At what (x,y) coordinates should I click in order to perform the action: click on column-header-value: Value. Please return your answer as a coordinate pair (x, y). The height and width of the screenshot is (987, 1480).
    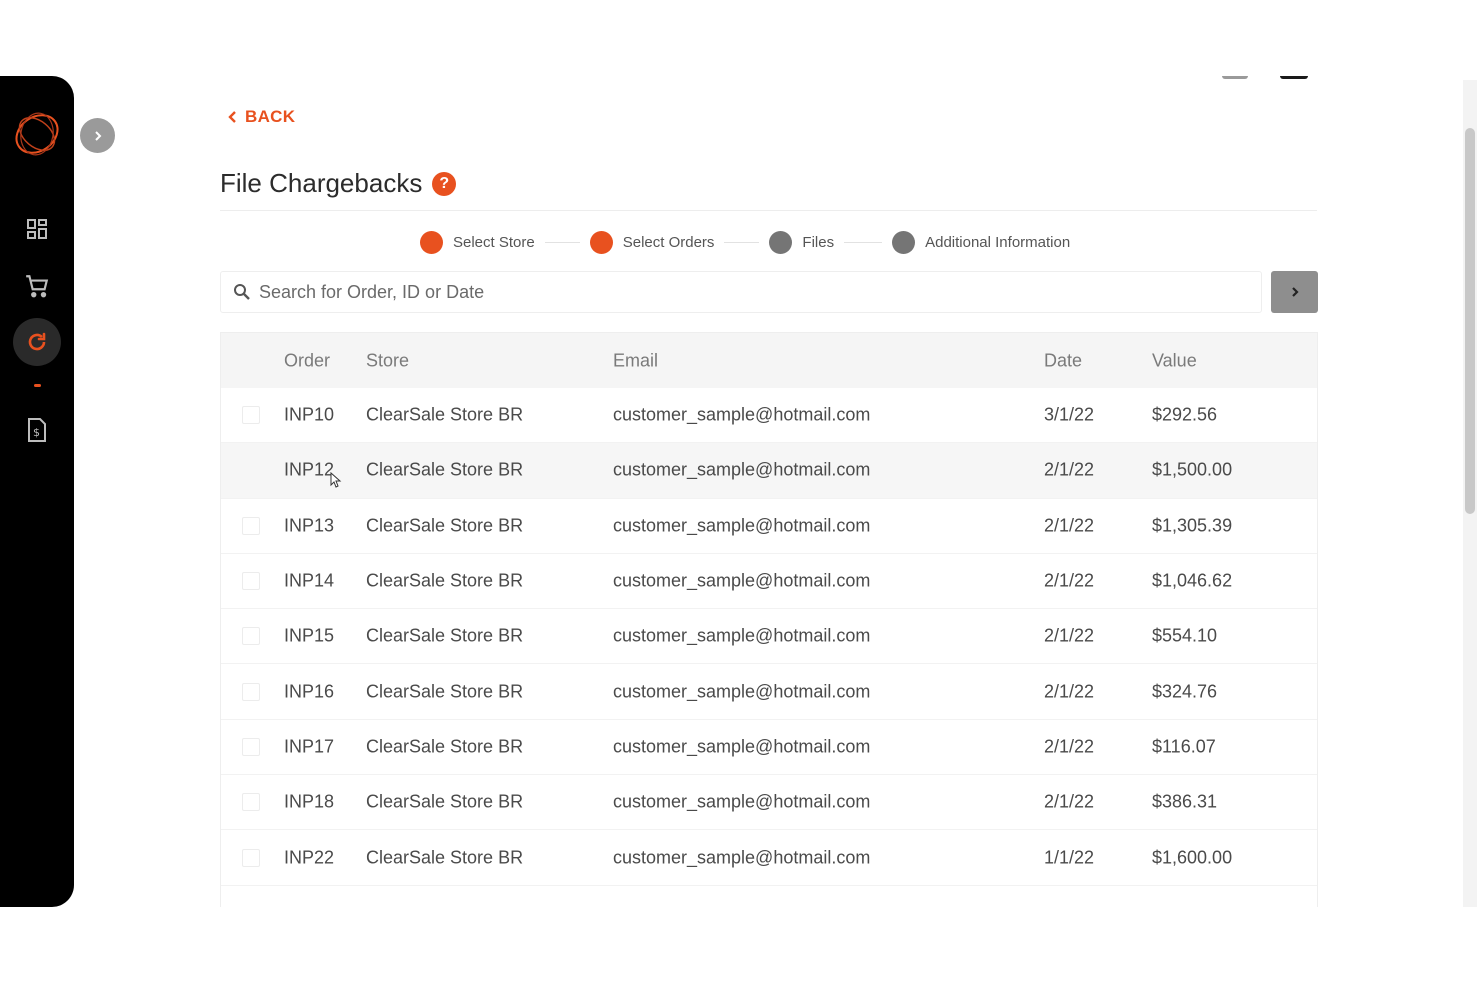
    Looking at the image, I should click on (1174, 360).